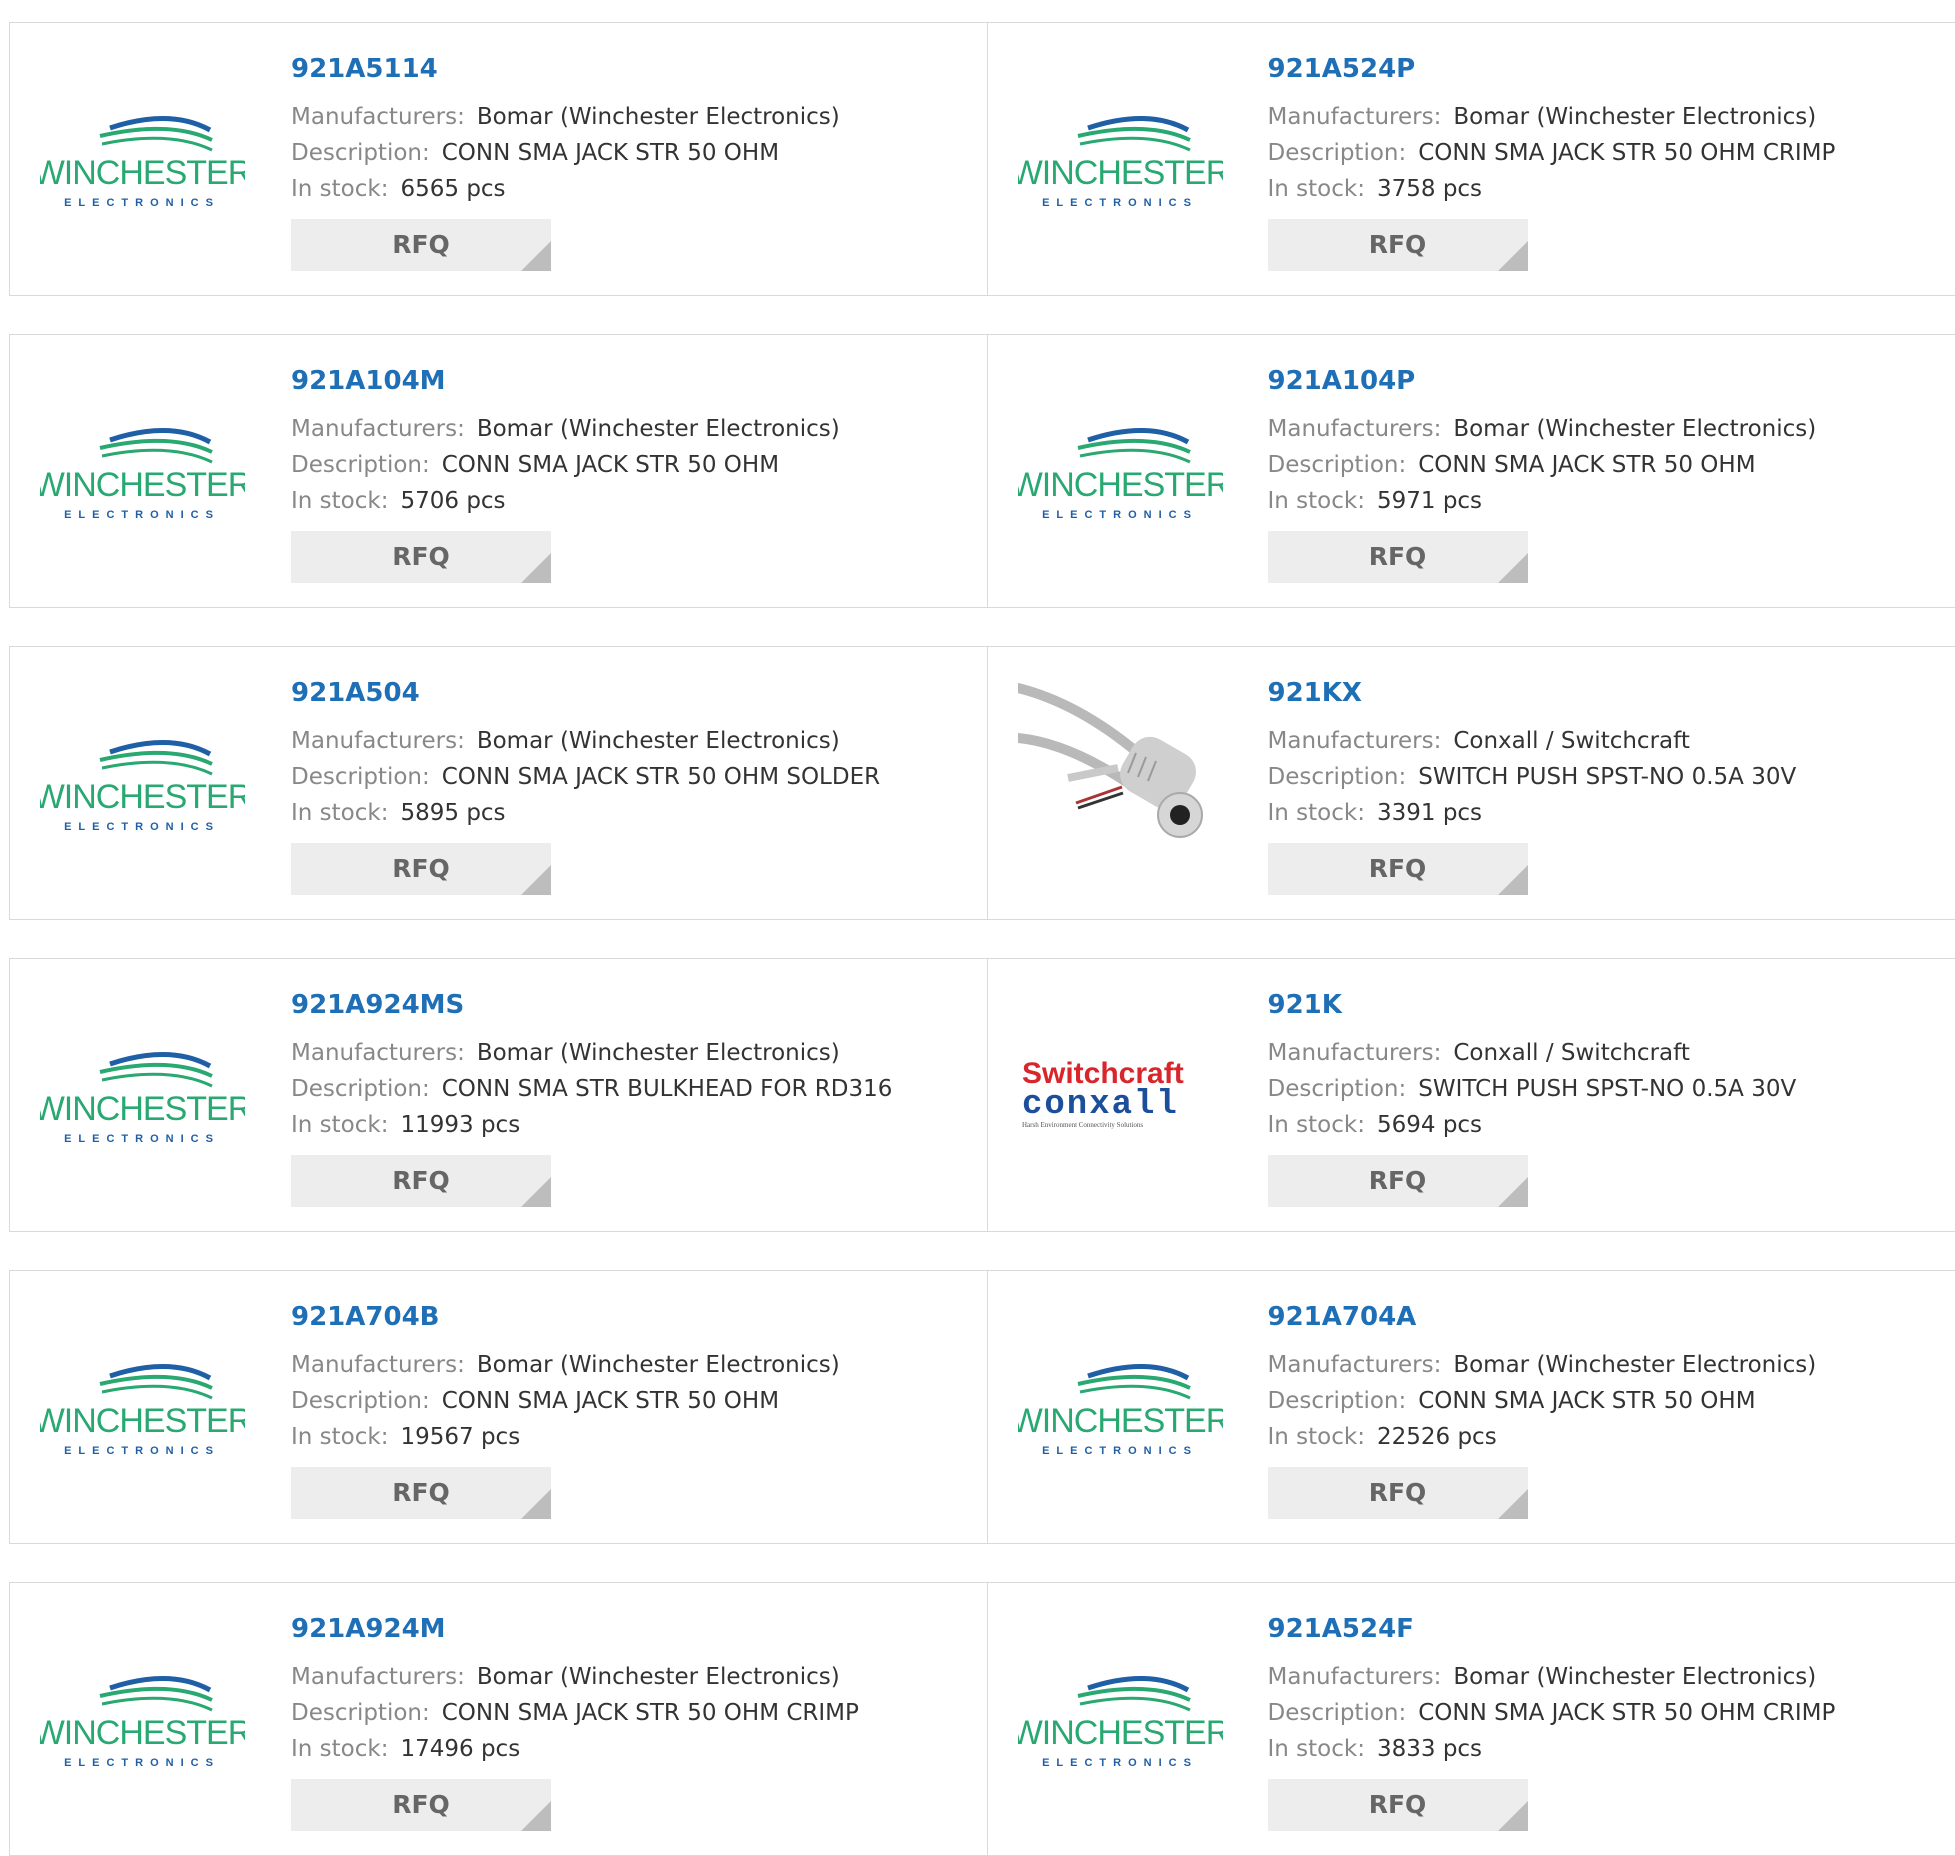 The height and width of the screenshot is (1856, 1955). I want to click on product-photo-cable, so click(1120, 785).